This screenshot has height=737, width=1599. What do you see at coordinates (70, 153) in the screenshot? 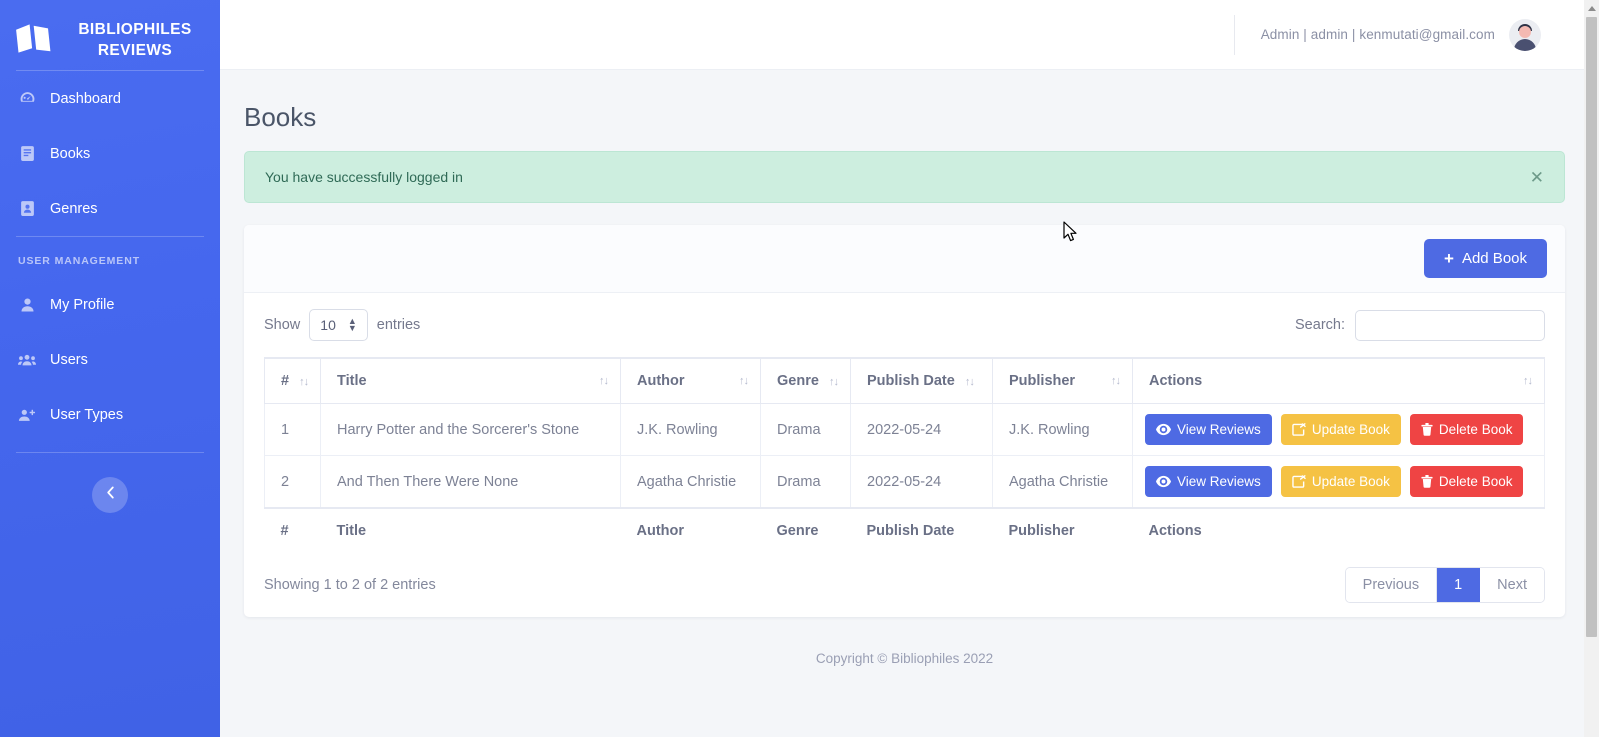
I see `sidebar-item-label: Books` at bounding box center [70, 153].